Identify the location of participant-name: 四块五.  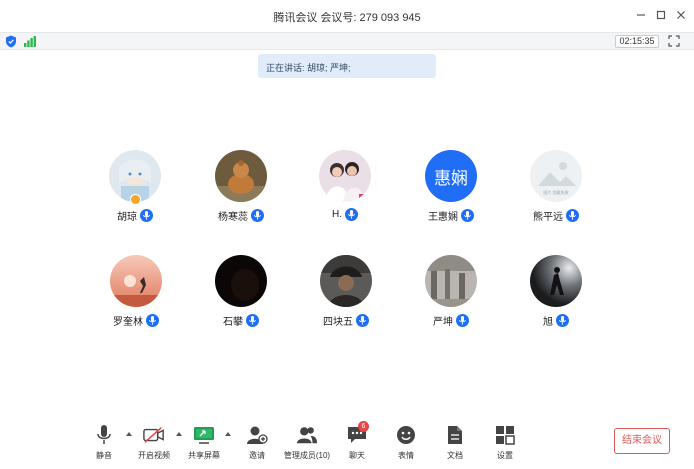
(338, 322).